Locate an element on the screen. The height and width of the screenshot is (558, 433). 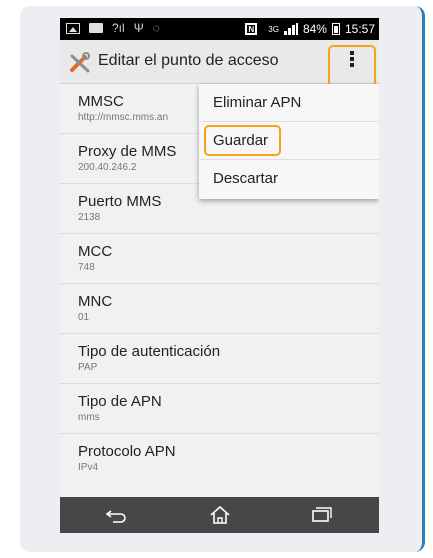
setting-value: 01 is located at coordinates (84, 317).